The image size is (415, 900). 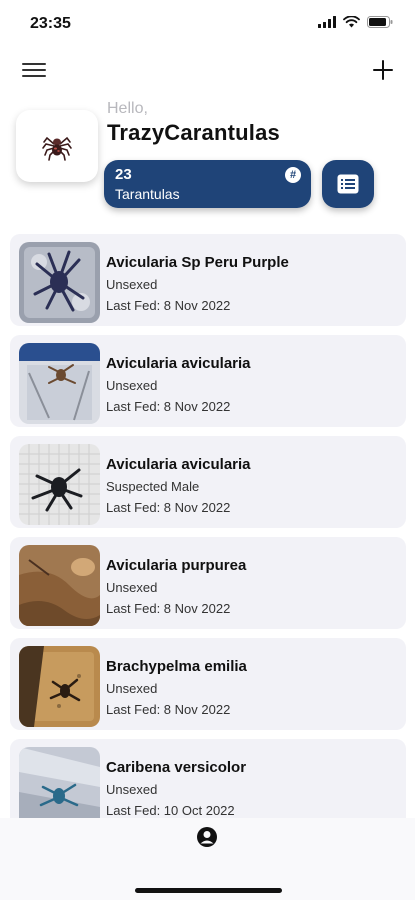 I want to click on species-name: Avicularia Sp Peru Purple, so click(x=197, y=262).